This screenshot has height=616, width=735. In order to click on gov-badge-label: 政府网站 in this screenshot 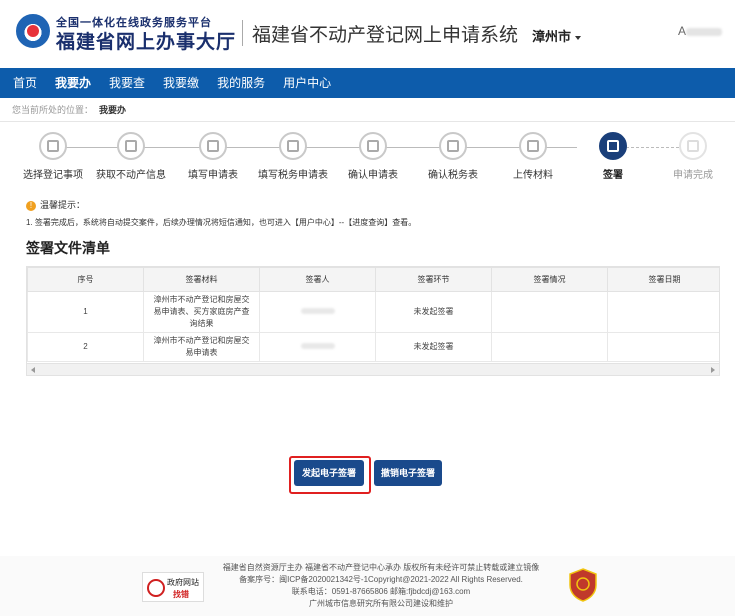, I will do `click(183, 582)`.